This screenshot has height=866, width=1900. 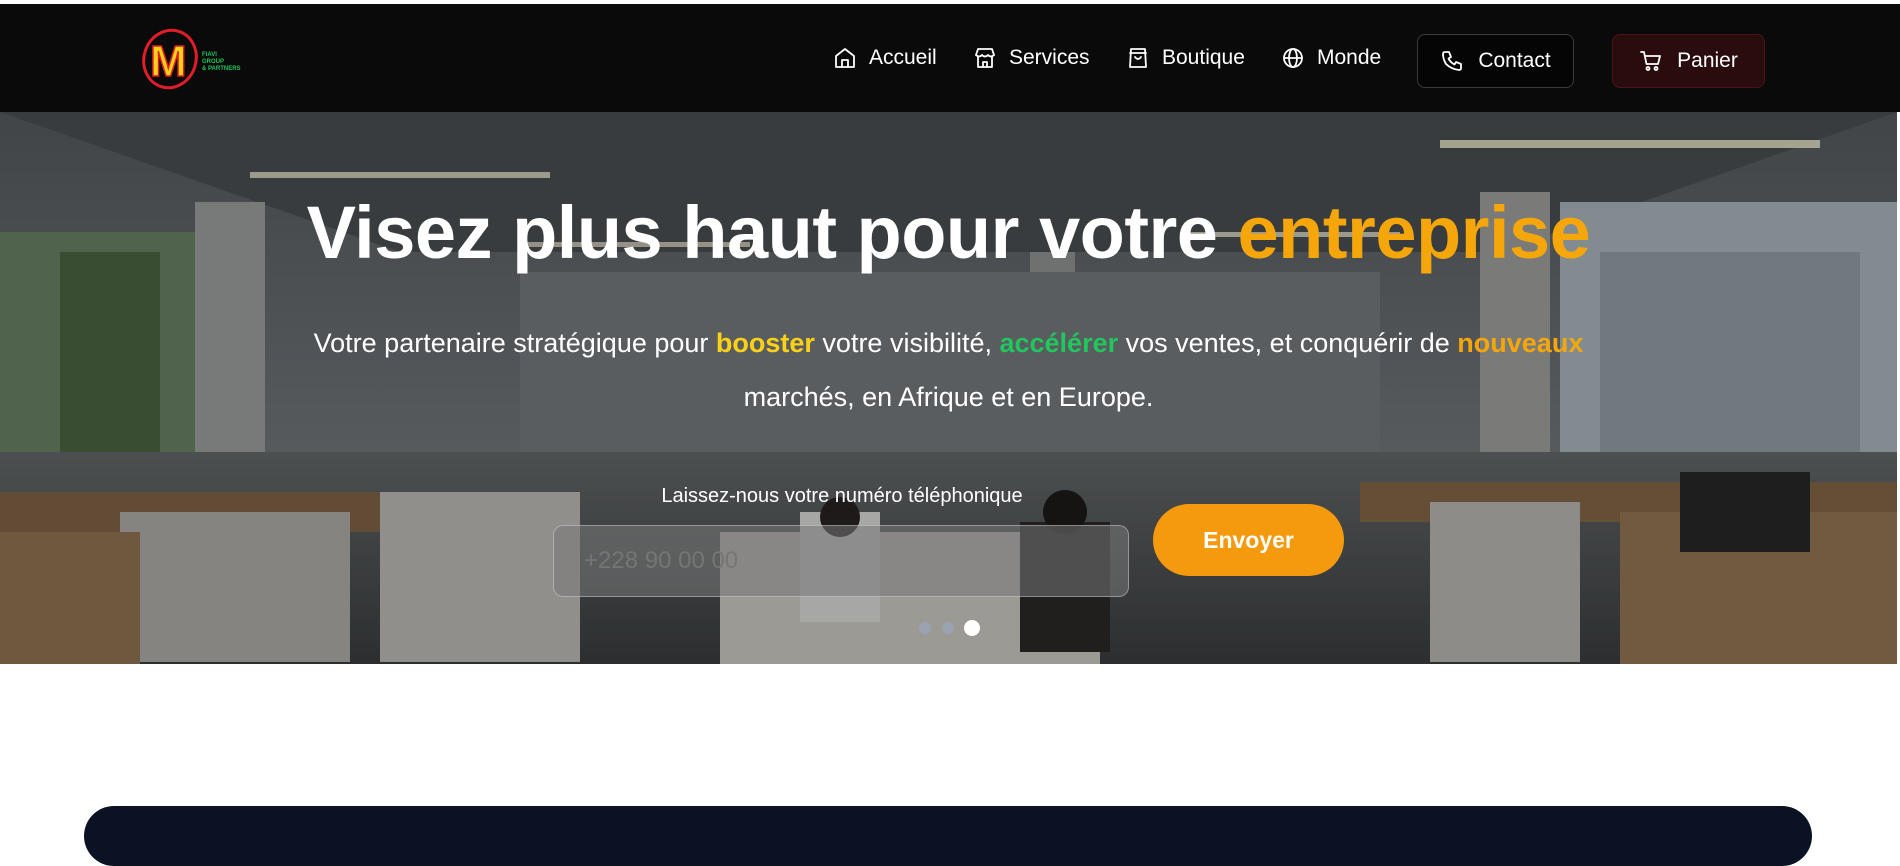 I want to click on subtitle-text-4: marchés, en Afrique et en Europe., so click(x=948, y=397).